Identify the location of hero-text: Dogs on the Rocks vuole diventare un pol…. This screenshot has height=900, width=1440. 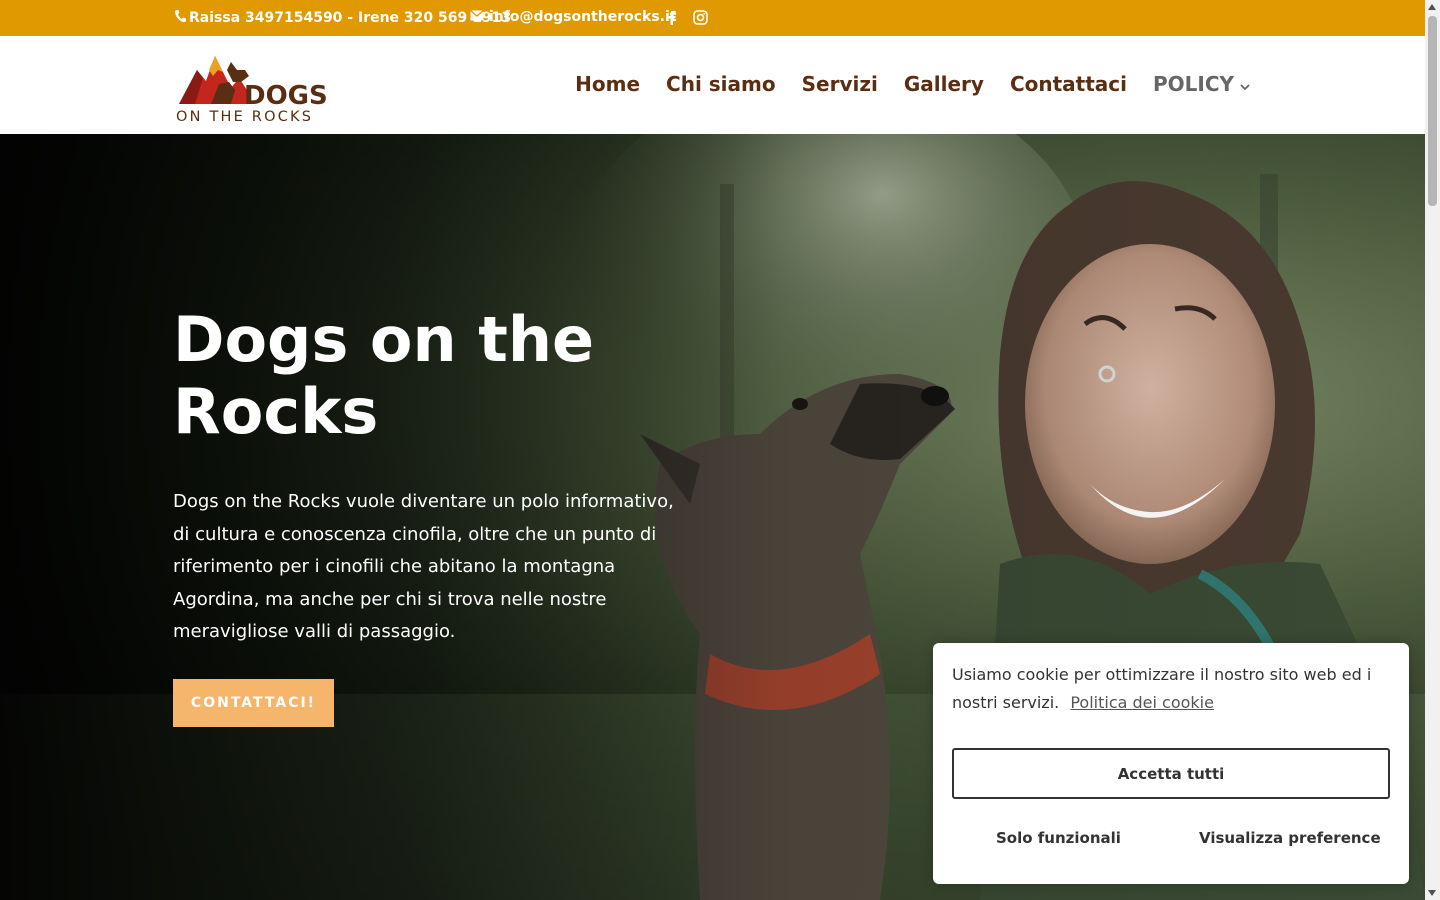
(423, 566).